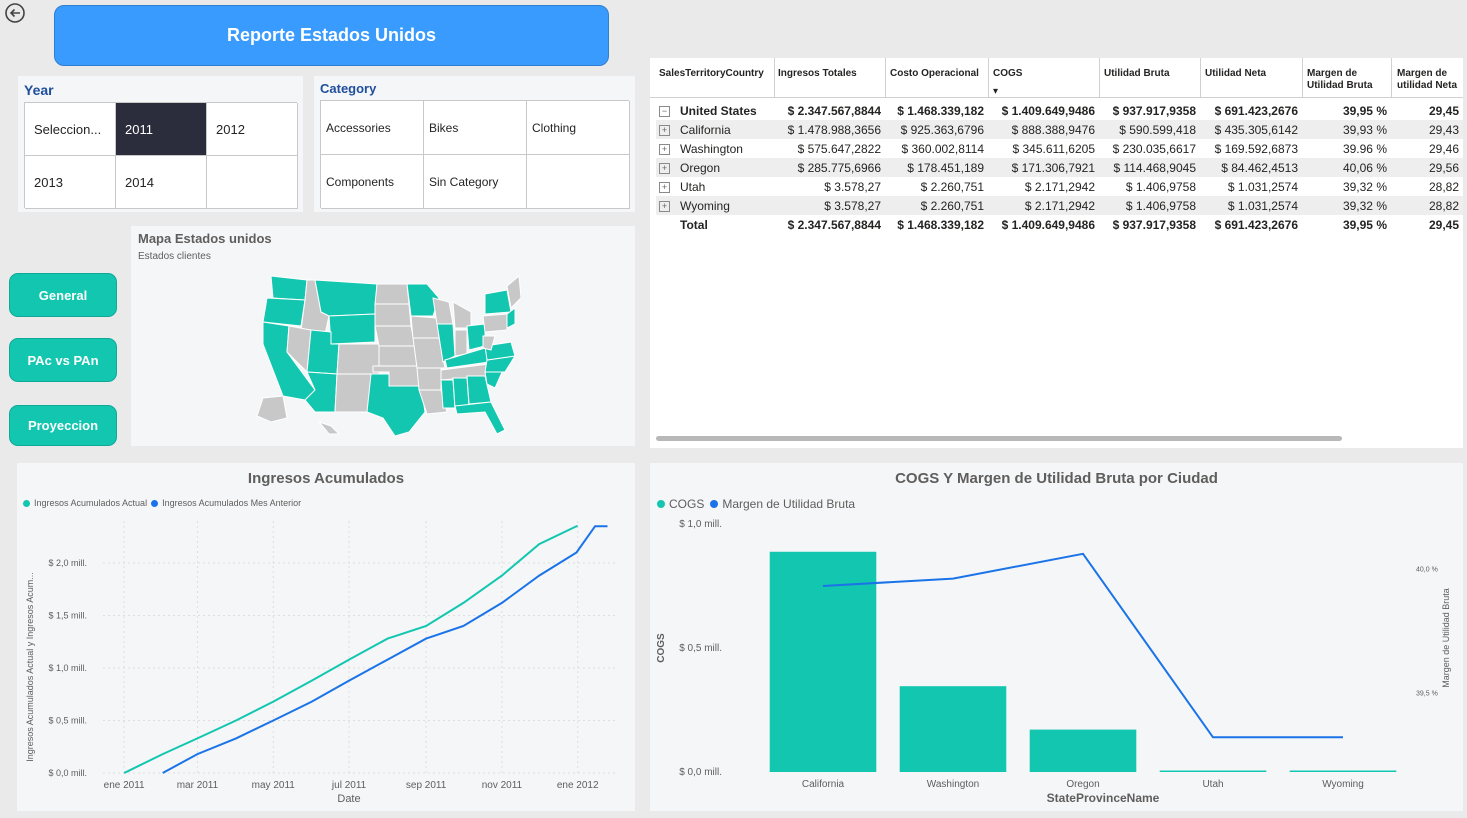 The height and width of the screenshot is (818, 1467). I want to click on cell-value: $ 2.171,2942, so click(1059, 186).